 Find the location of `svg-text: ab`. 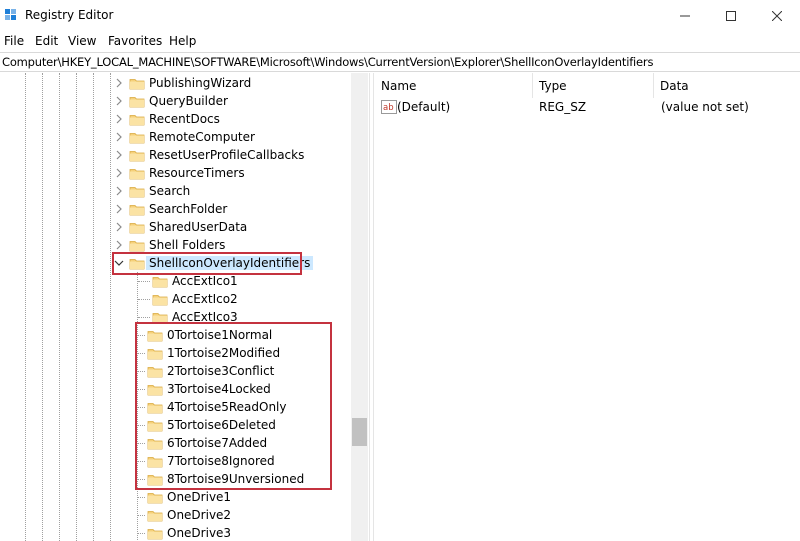

svg-text: ab is located at coordinates (388, 108).